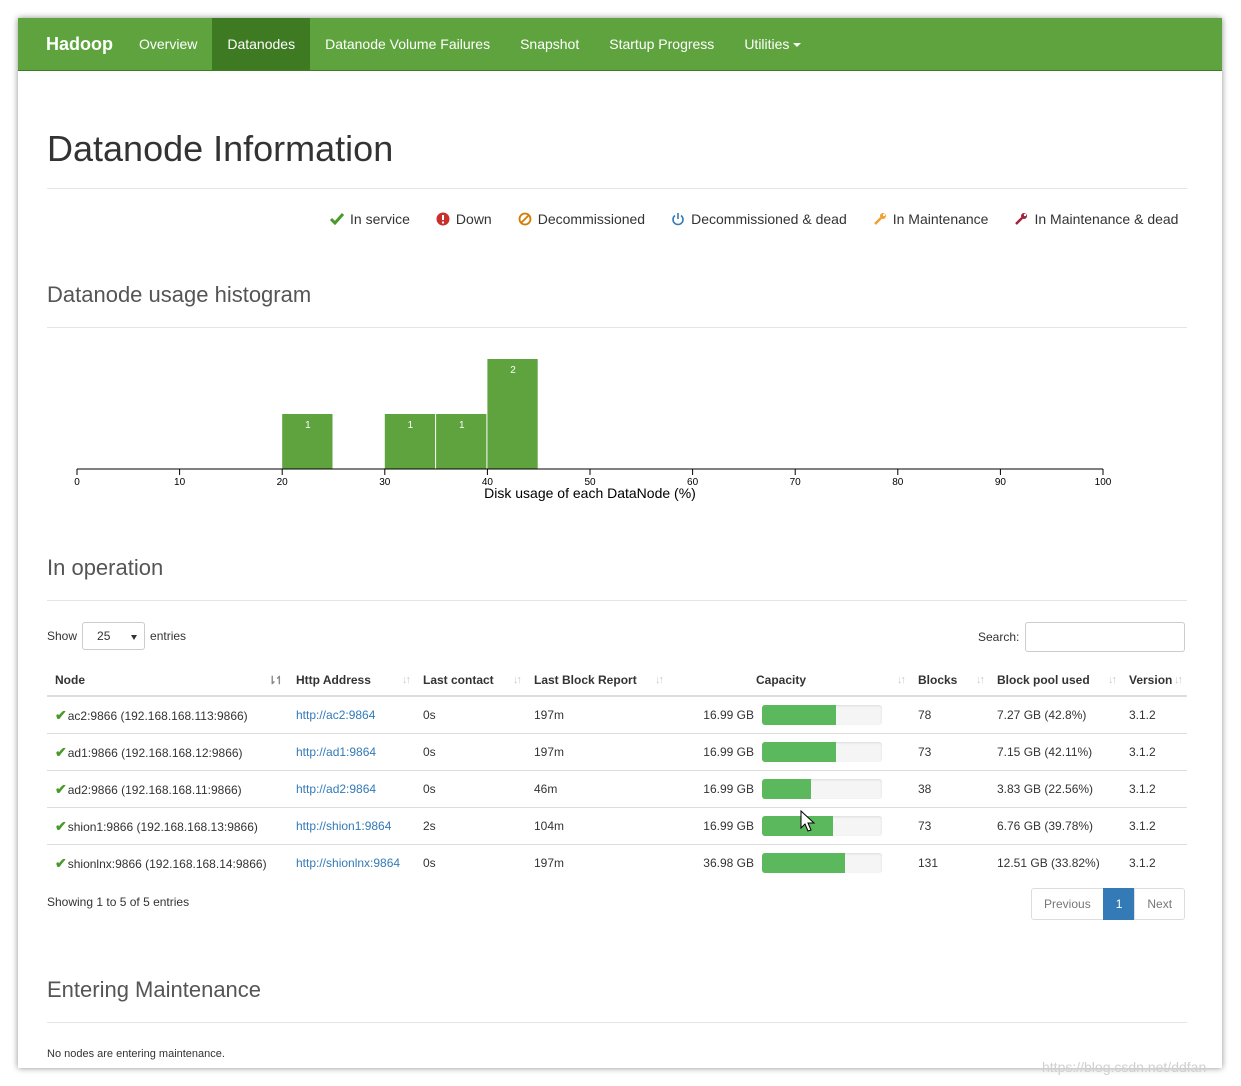  Describe the element at coordinates (1106, 219) in the screenshot. I see `legend-label: In Maintenance & dead` at that location.